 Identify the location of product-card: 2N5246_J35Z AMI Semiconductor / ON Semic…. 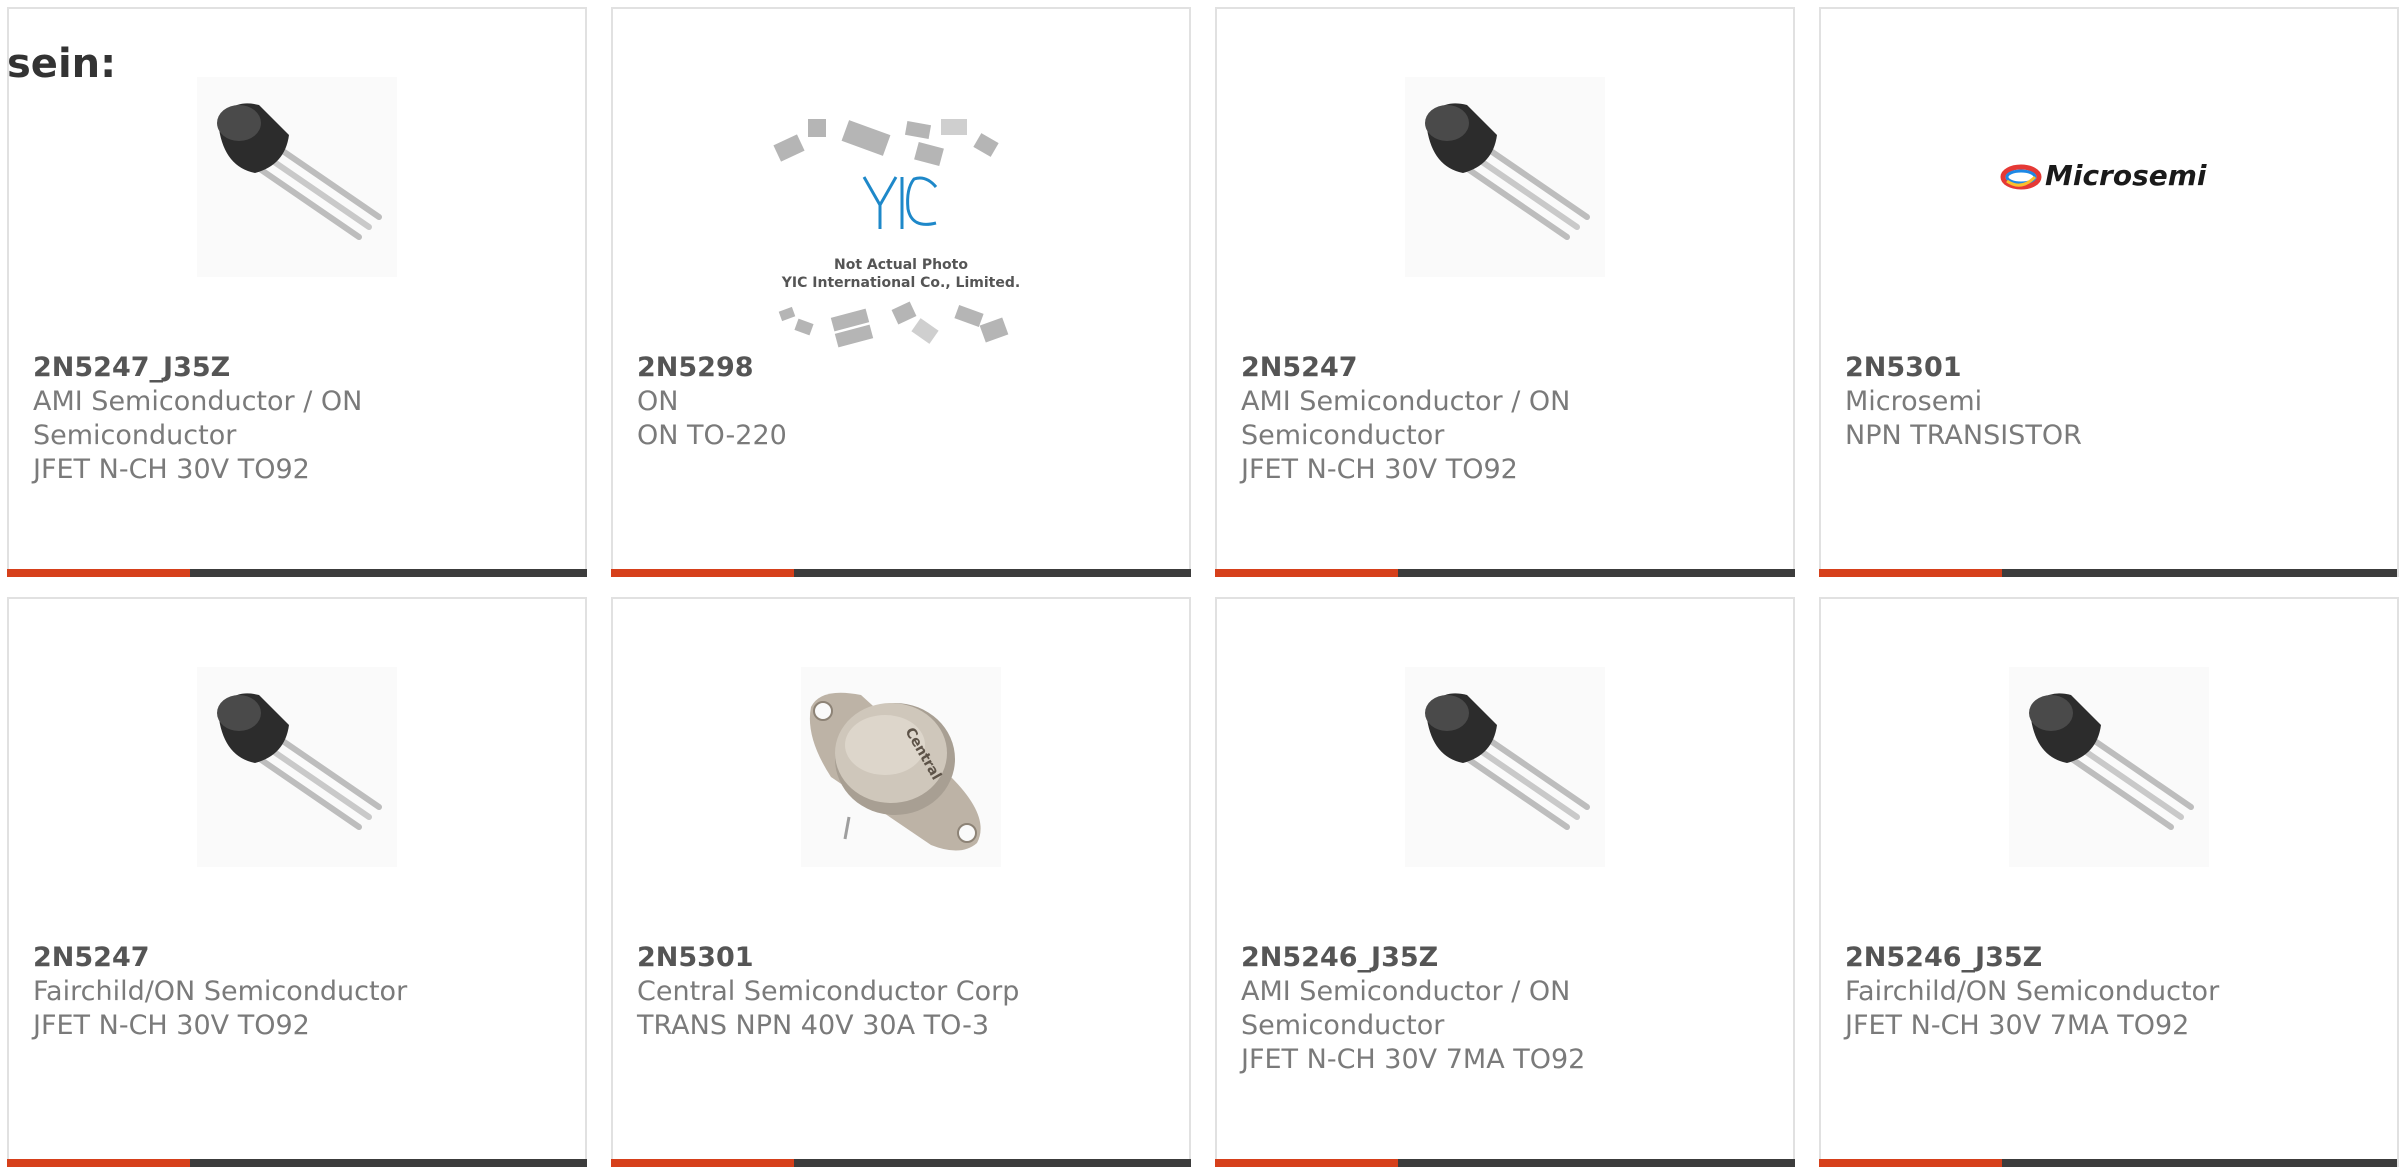
(1505, 882).